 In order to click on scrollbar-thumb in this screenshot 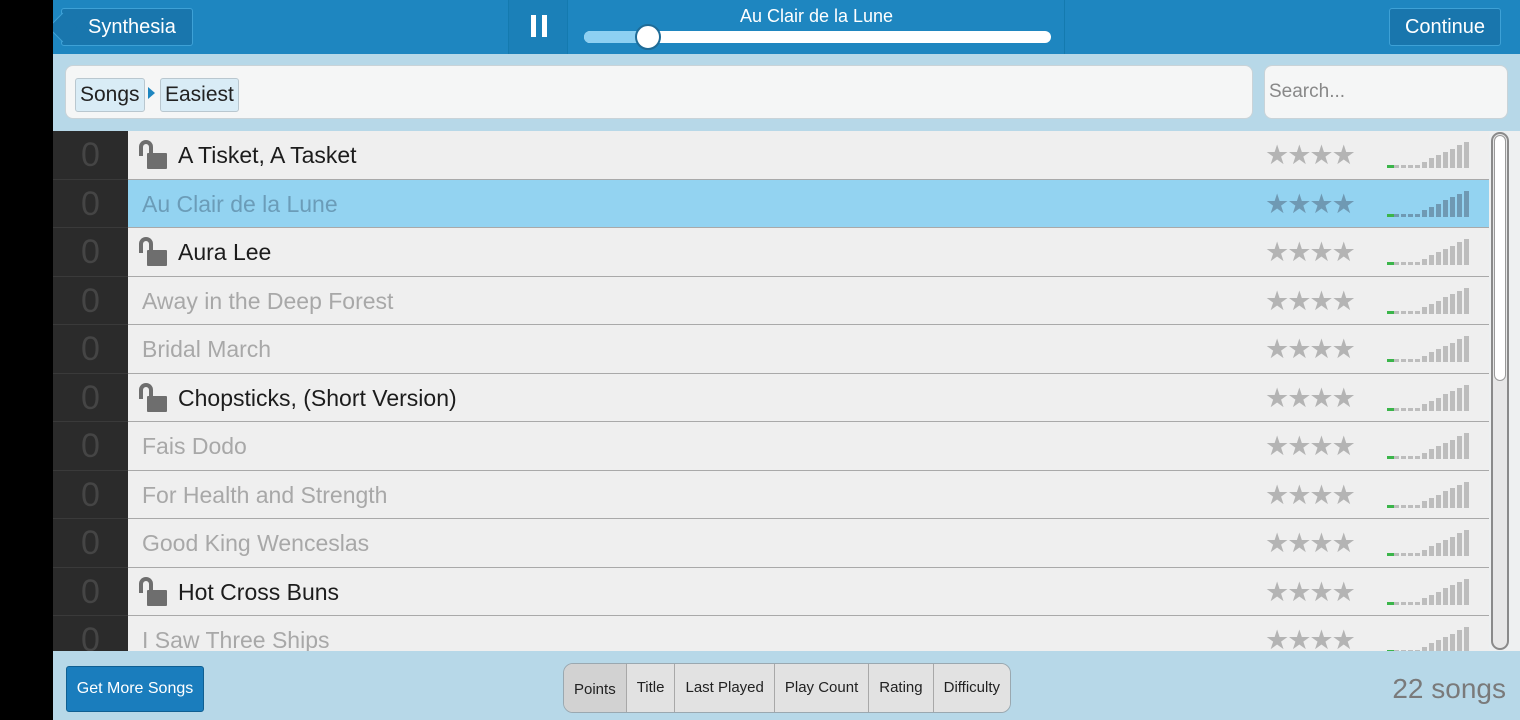, I will do `click(1500, 258)`.